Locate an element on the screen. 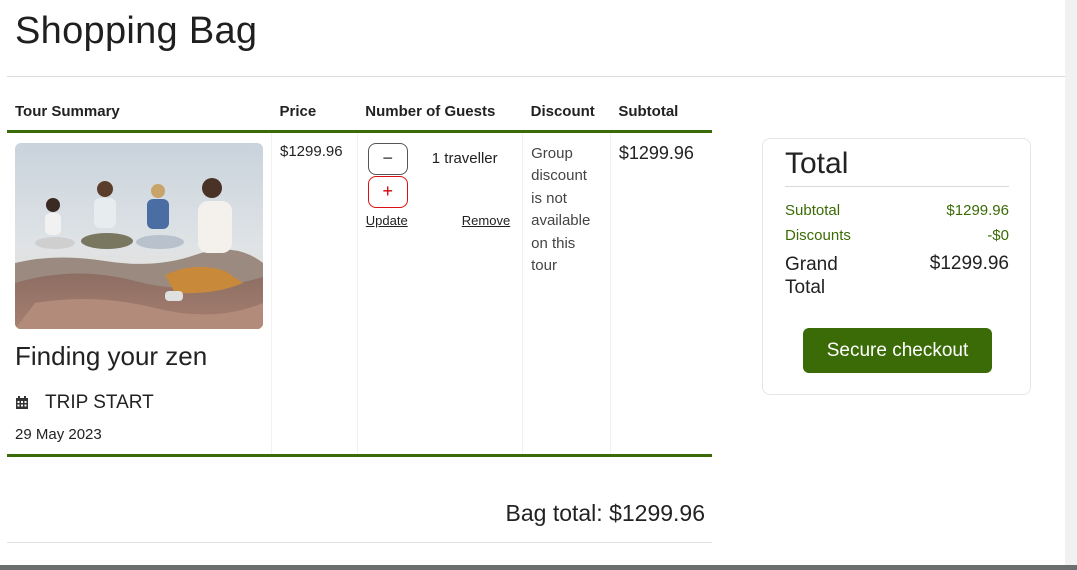 Image resolution: width=1077 pixels, height=570 pixels. summary-subtotal-label: Subtotal is located at coordinates (813, 210).